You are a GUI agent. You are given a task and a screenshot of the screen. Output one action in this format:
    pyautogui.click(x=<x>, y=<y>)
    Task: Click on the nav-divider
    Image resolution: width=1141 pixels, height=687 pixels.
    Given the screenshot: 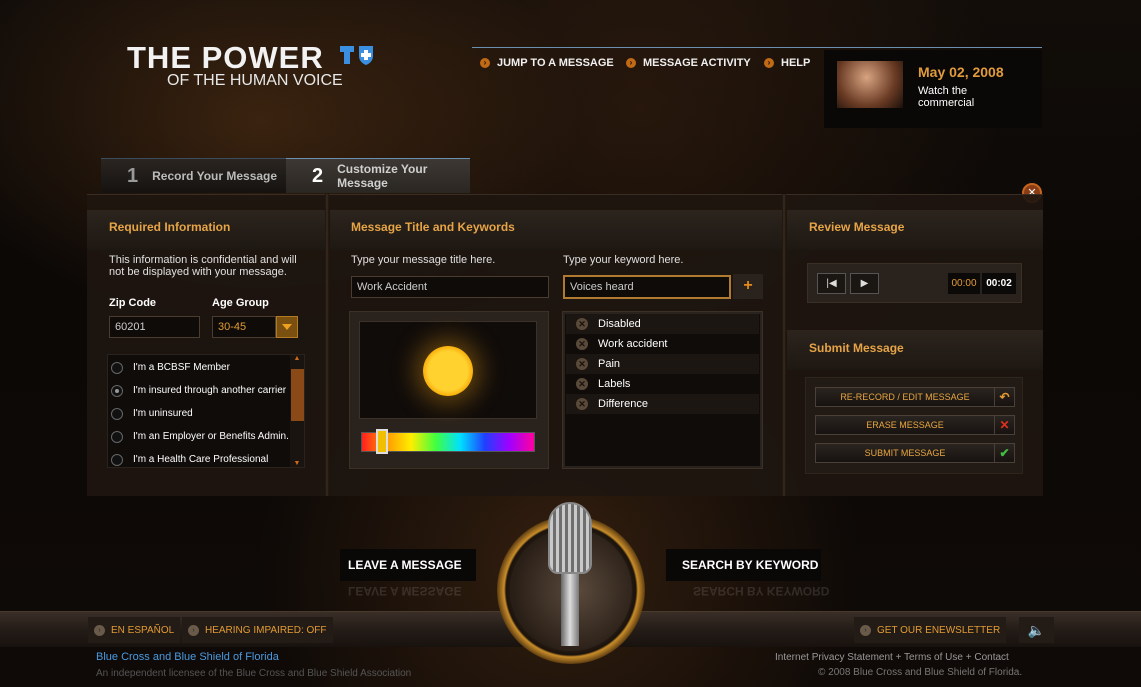 What is the action you would take?
    pyautogui.click(x=757, y=47)
    